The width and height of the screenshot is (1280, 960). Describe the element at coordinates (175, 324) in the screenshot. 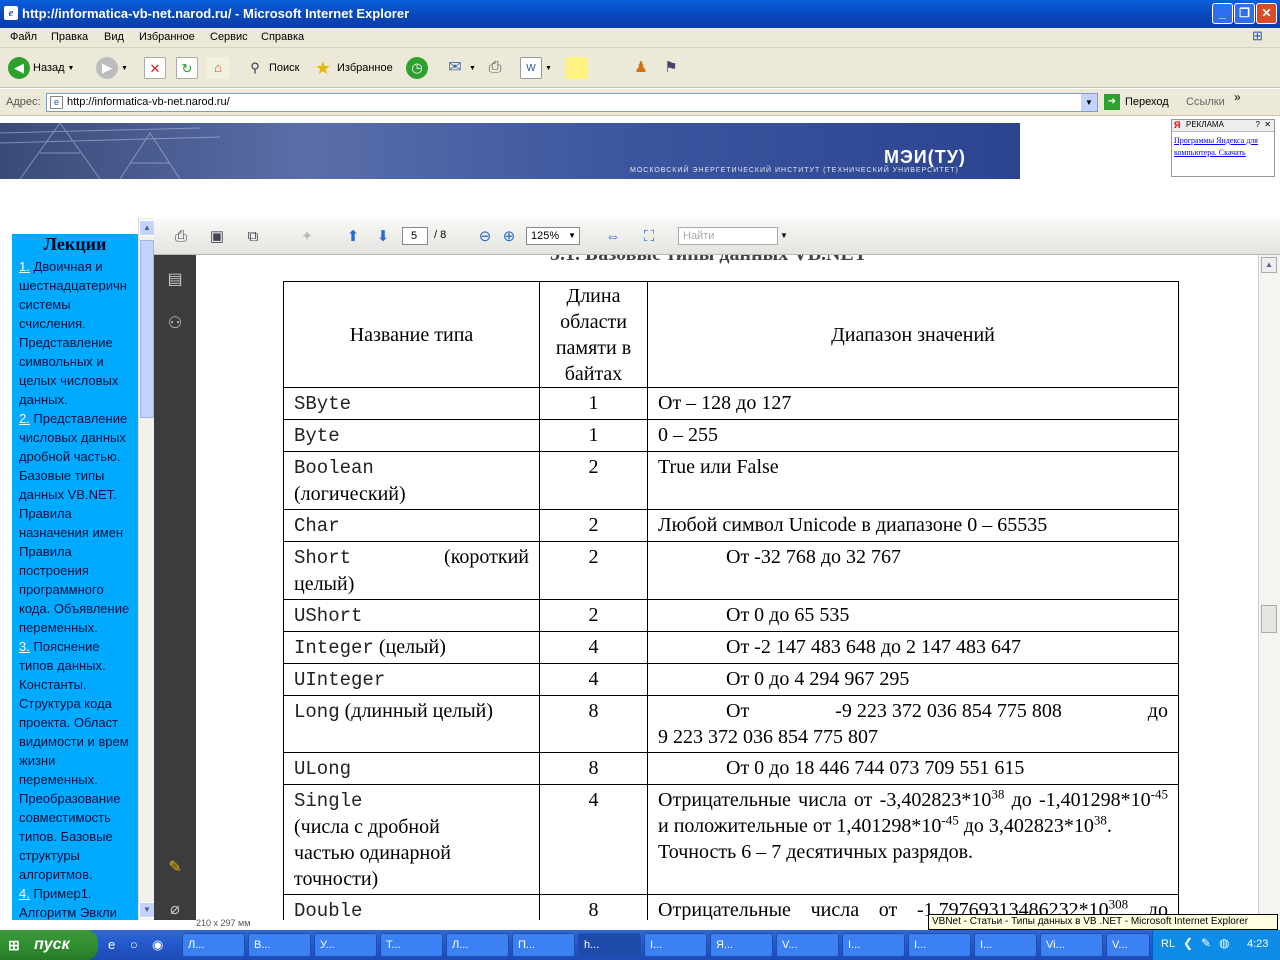

I see `binoculars-icon: ⚇` at that location.